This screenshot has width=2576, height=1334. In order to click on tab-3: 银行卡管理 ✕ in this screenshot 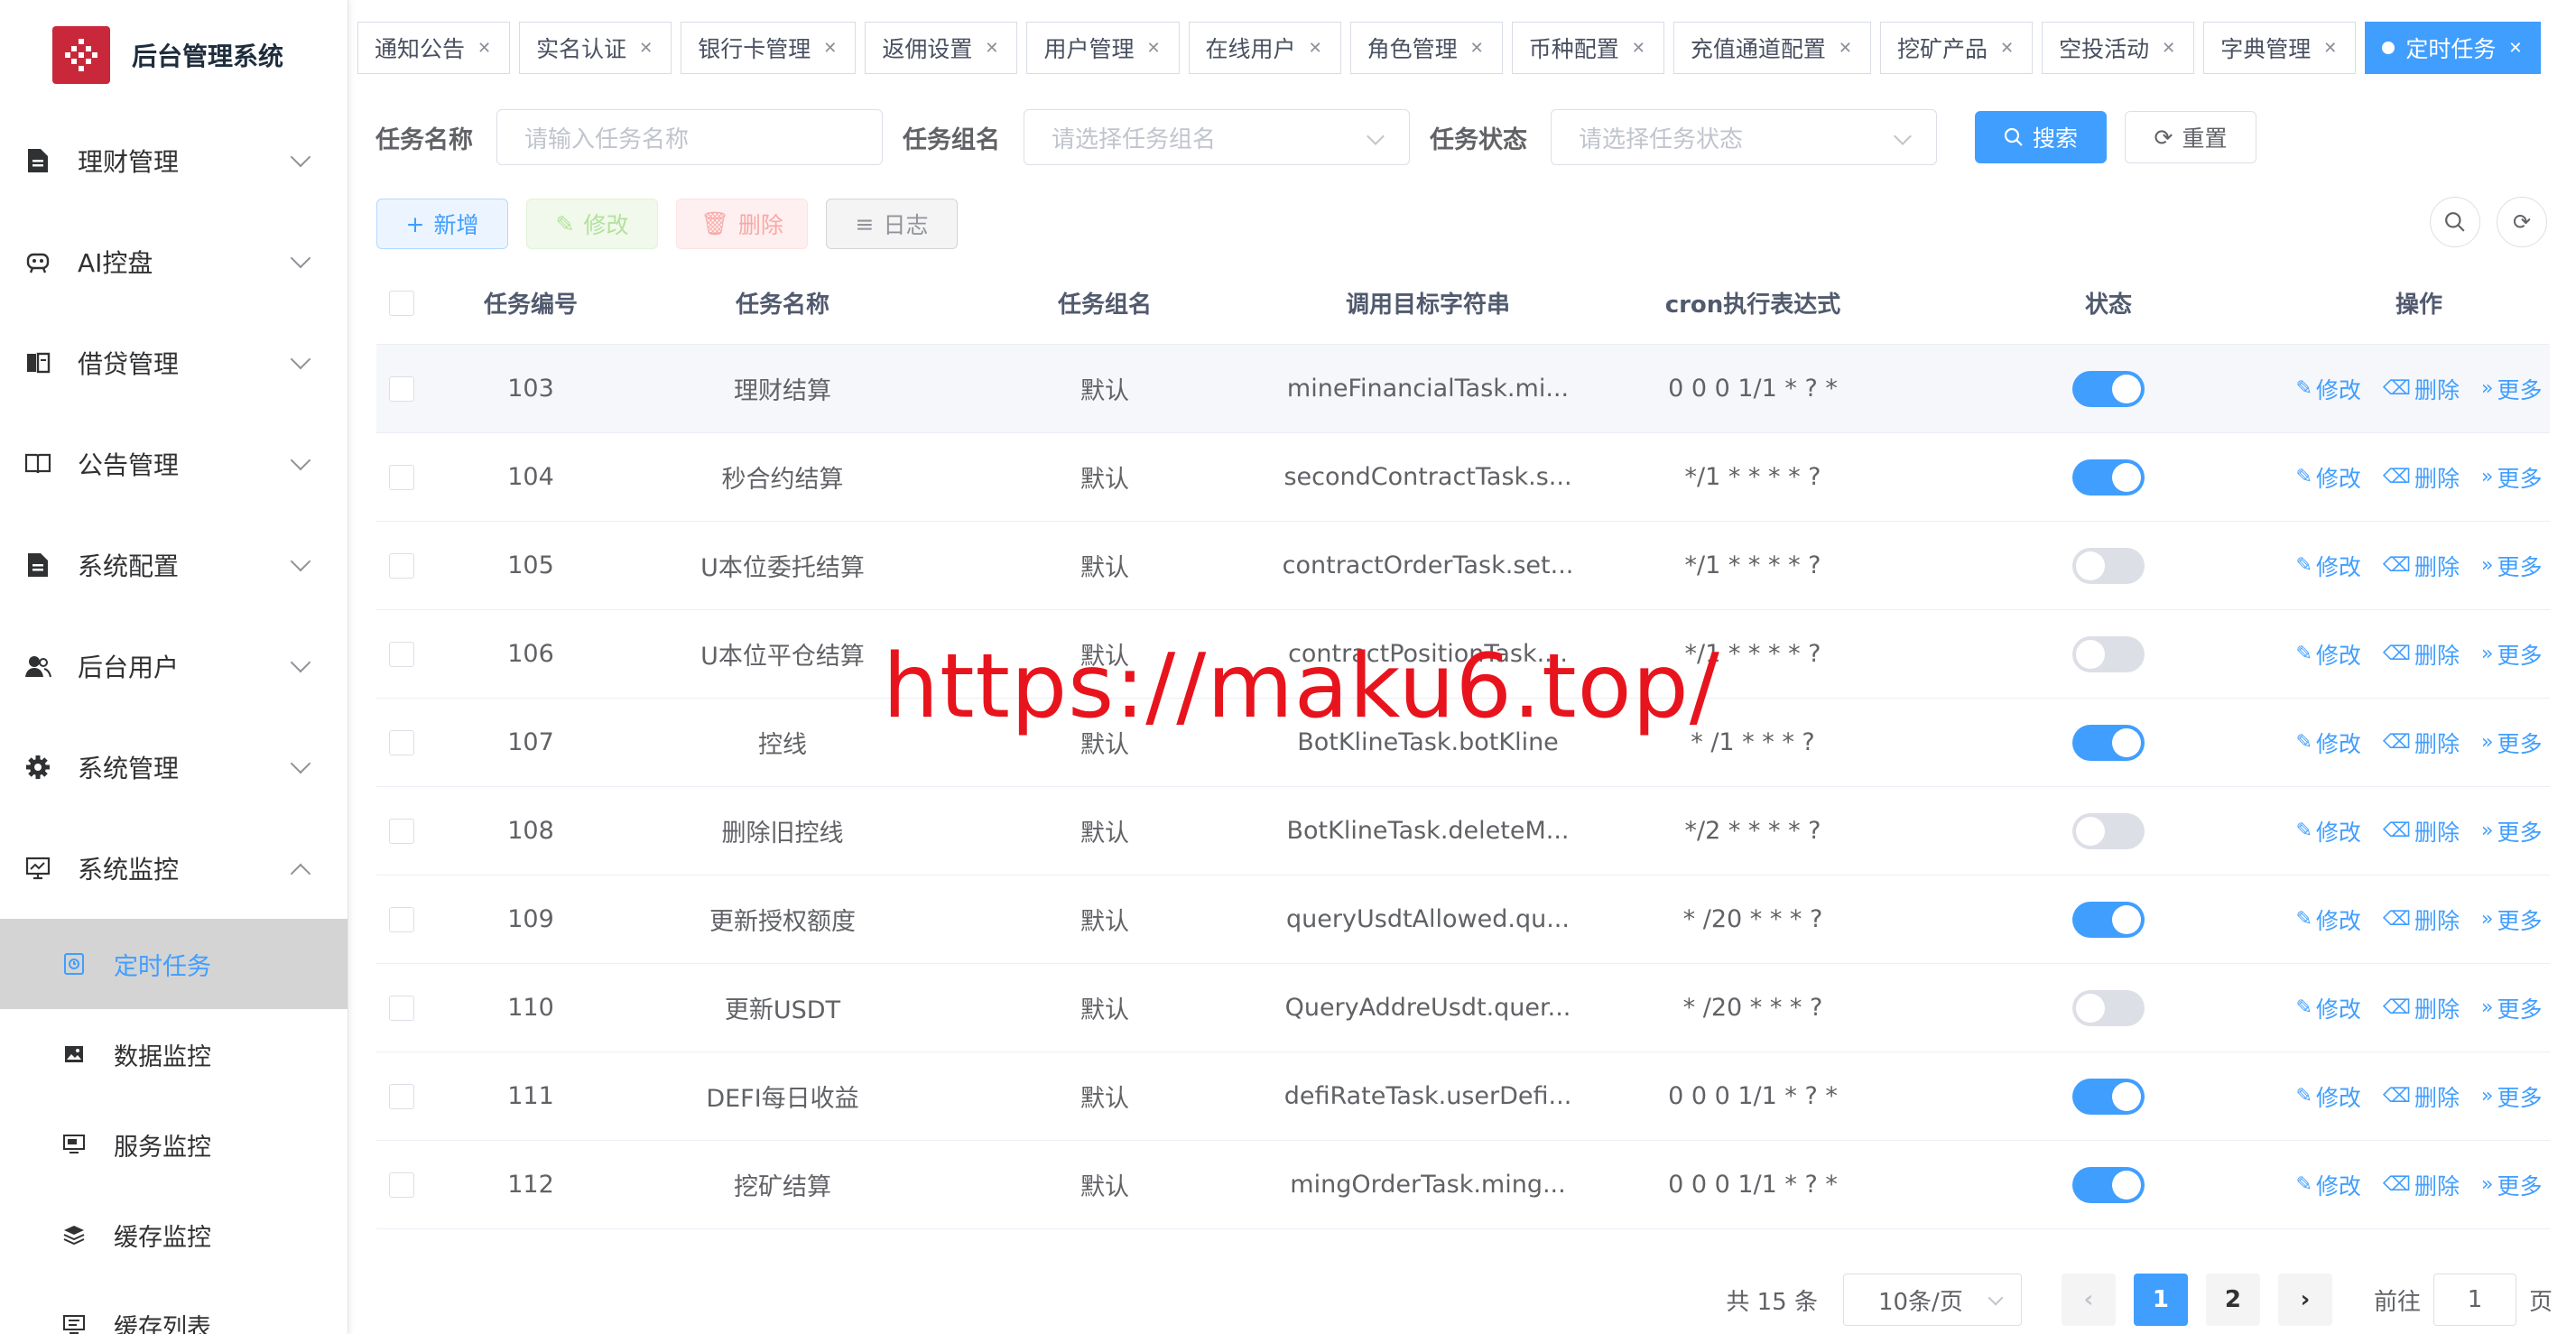, I will do `click(769, 48)`.